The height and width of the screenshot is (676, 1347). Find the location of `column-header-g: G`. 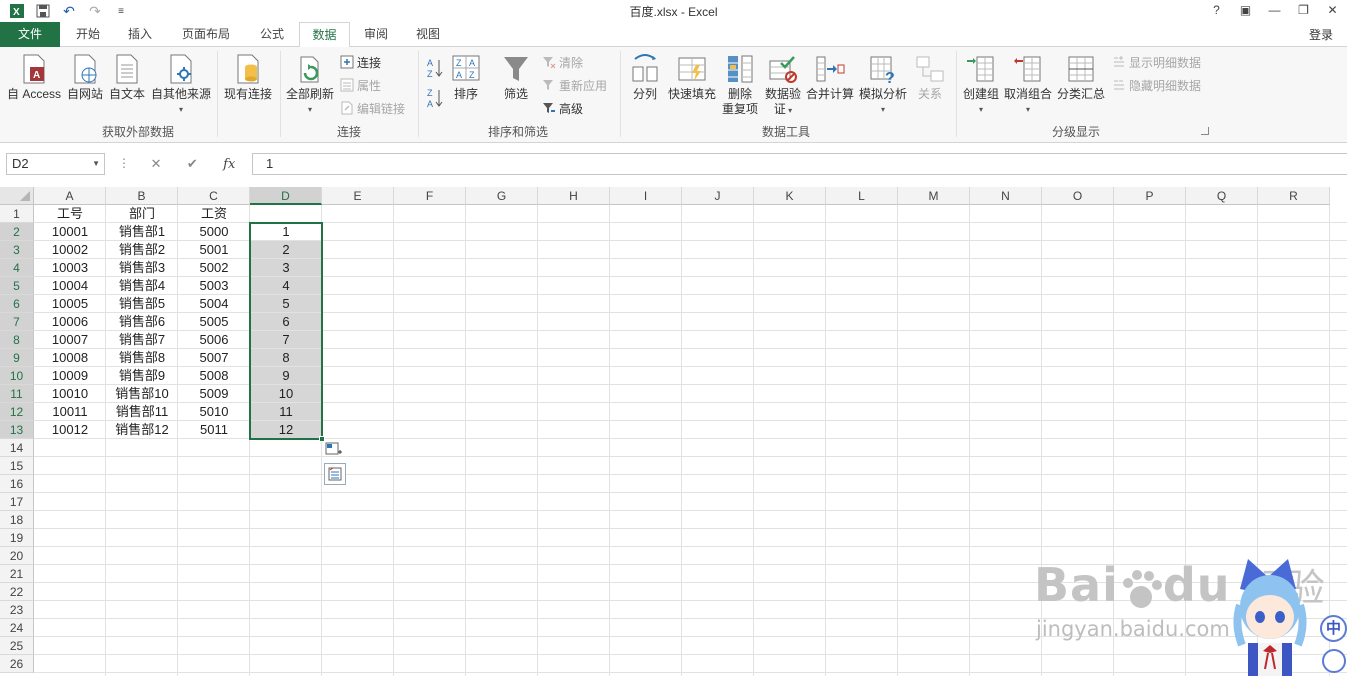

column-header-g: G is located at coordinates (502, 196).